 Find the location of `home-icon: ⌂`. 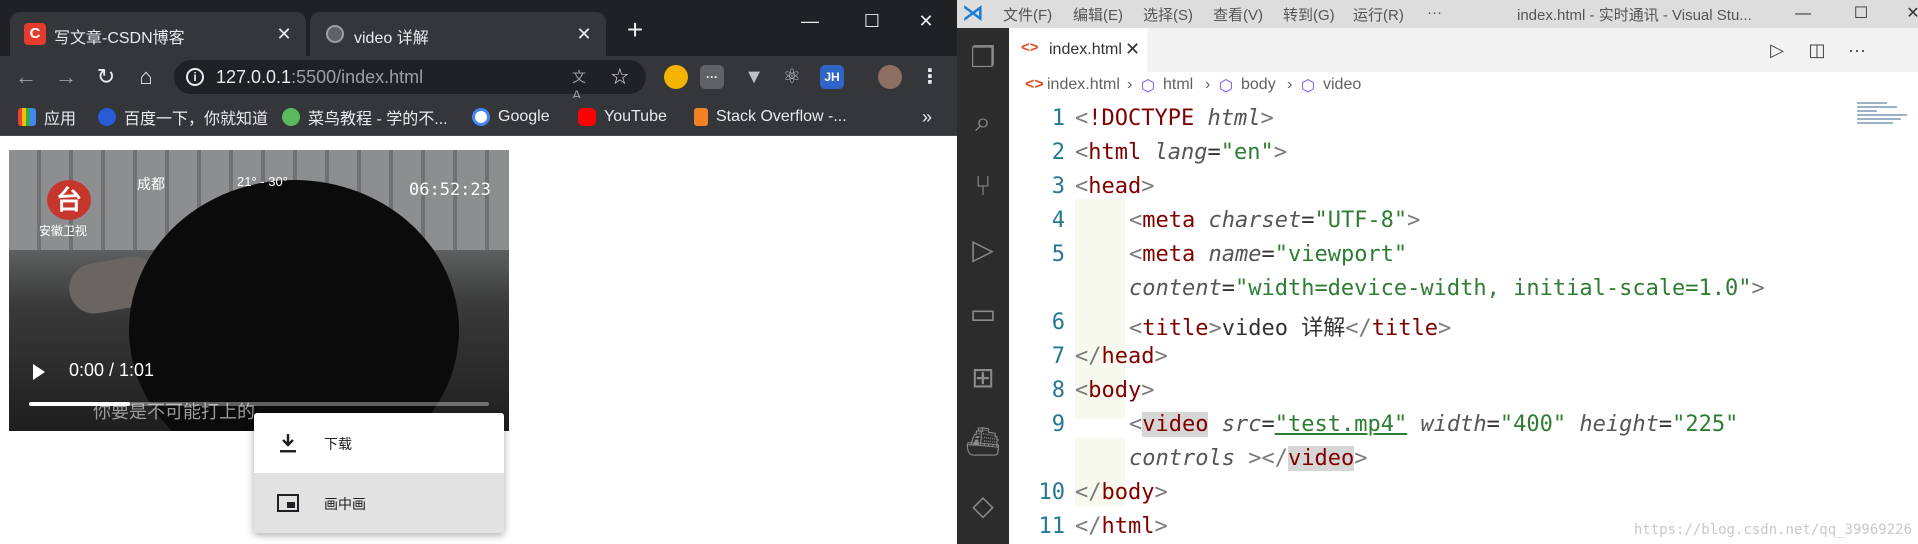

home-icon: ⌂ is located at coordinates (146, 77).